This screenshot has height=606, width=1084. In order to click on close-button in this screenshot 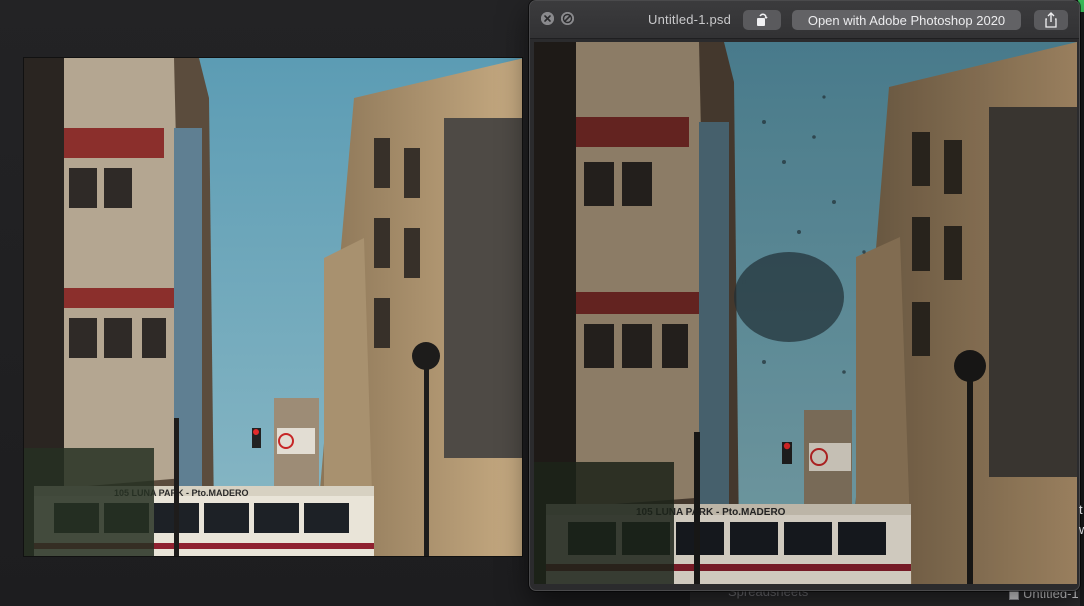, I will do `click(547, 18)`.